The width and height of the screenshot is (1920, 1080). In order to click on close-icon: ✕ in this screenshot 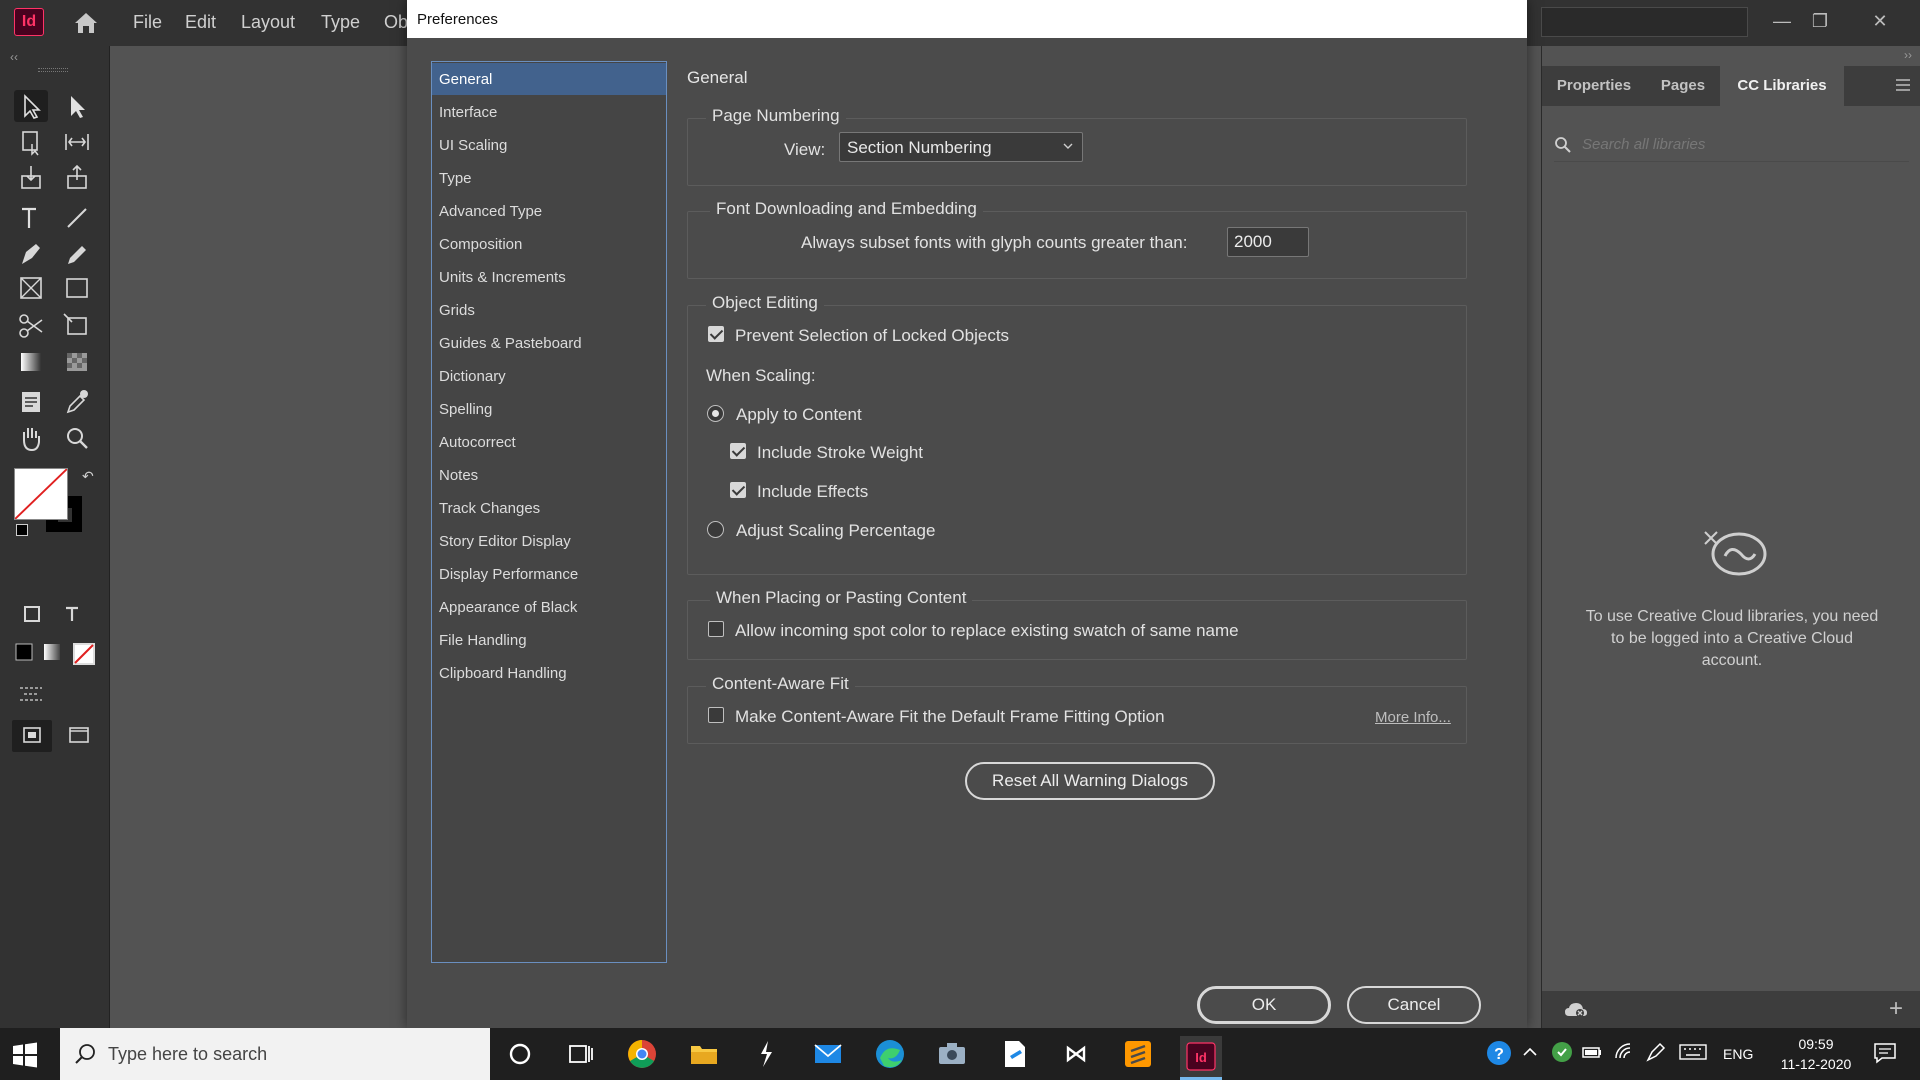, I will do `click(1880, 21)`.